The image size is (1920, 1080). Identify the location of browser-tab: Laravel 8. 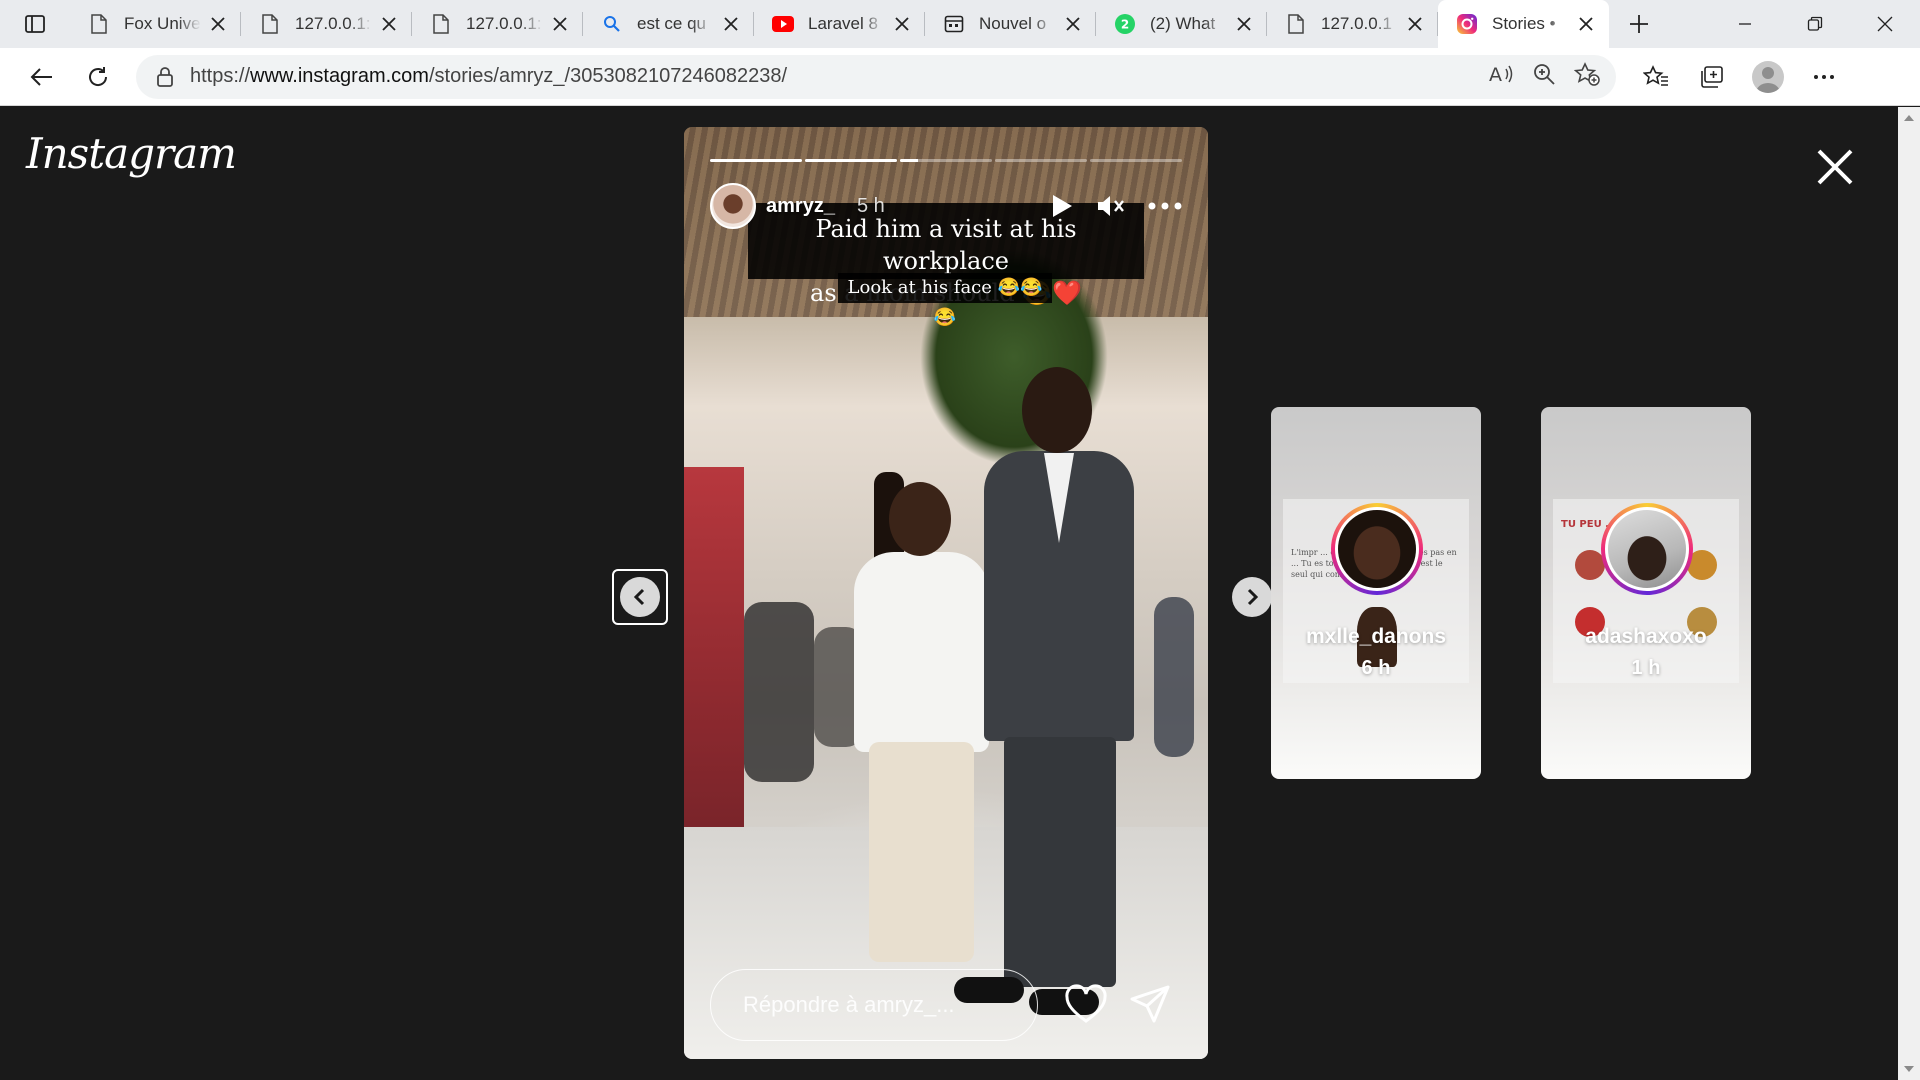
(839, 24).